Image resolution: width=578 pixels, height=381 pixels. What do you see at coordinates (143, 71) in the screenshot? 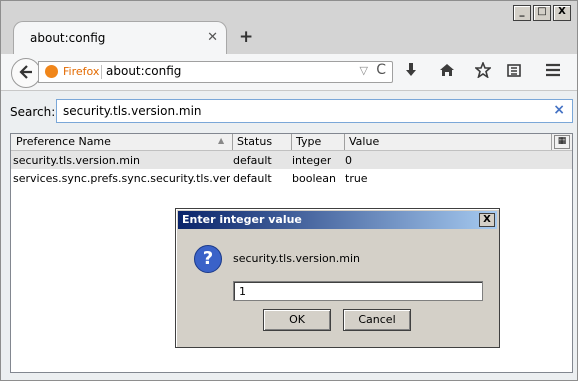
I see `url-text: about:config` at bounding box center [143, 71].